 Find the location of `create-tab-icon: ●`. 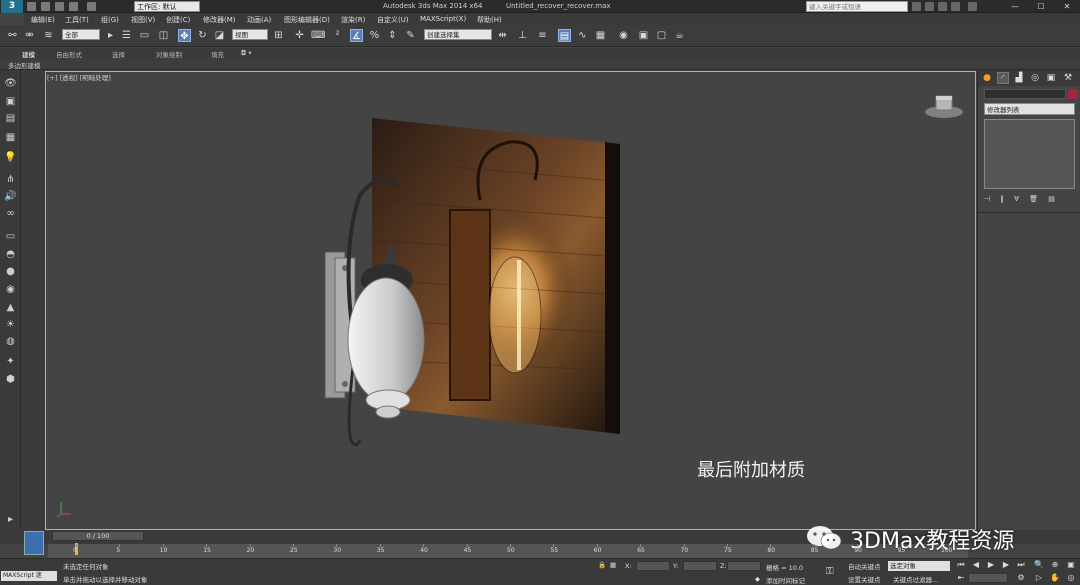

create-tab-icon: ● is located at coordinates (987, 78).